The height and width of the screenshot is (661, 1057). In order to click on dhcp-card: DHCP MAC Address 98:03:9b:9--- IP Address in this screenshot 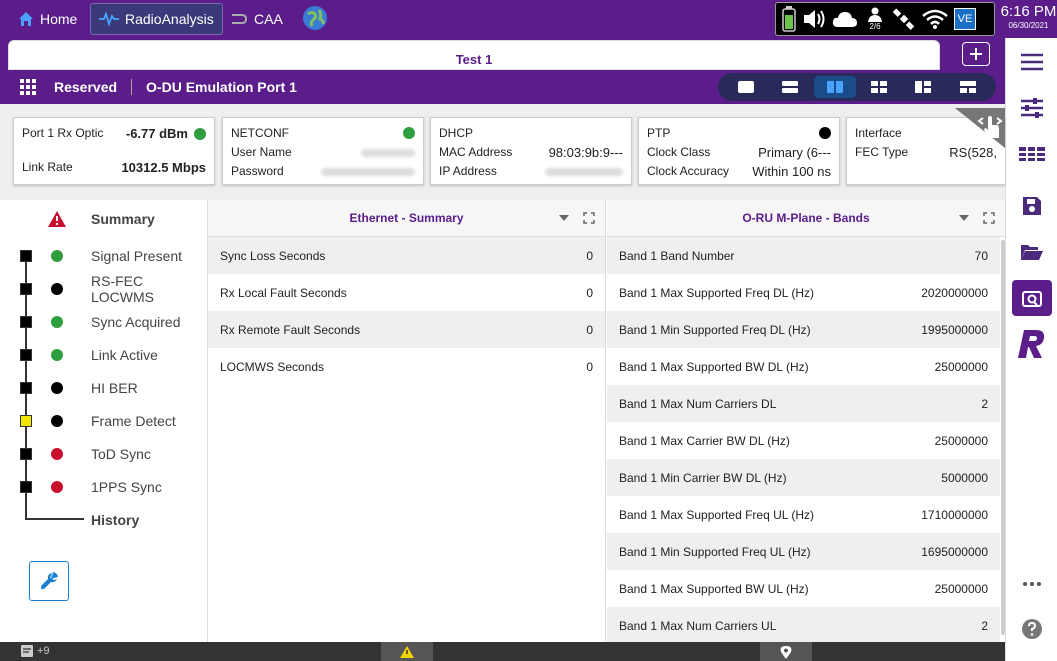, I will do `click(531, 151)`.